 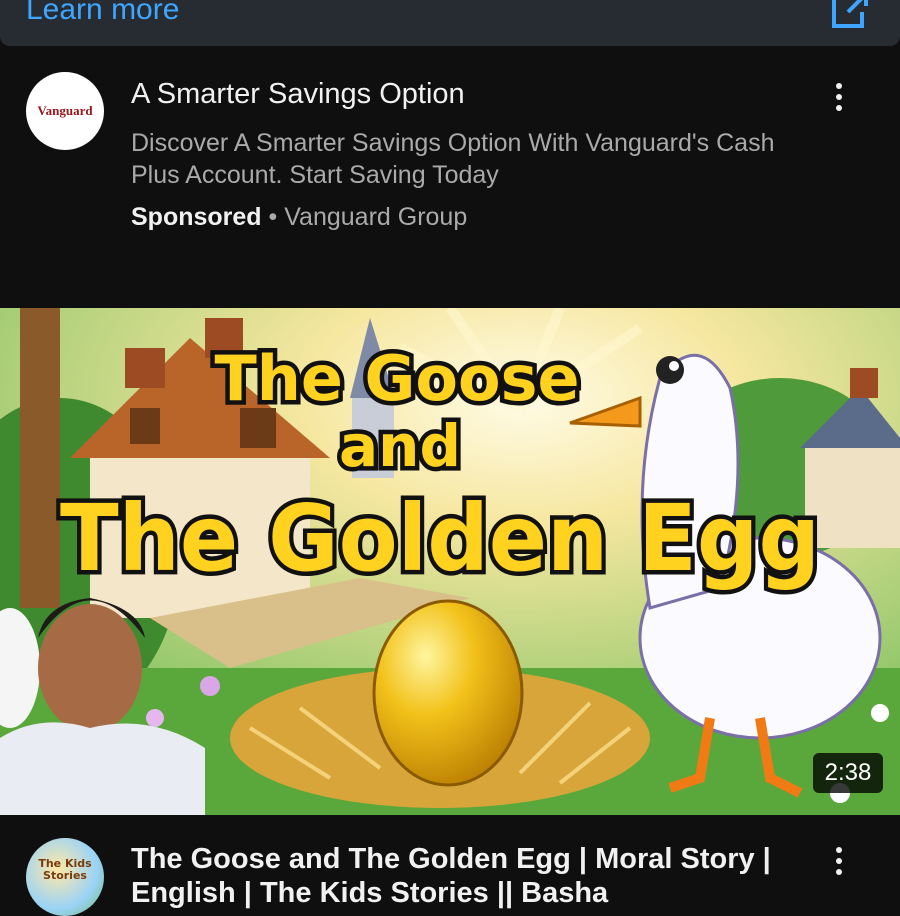 What do you see at coordinates (65, 869) in the screenshot?
I see `channel-avatar-logo: The Kids Stories` at bounding box center [65, 869].